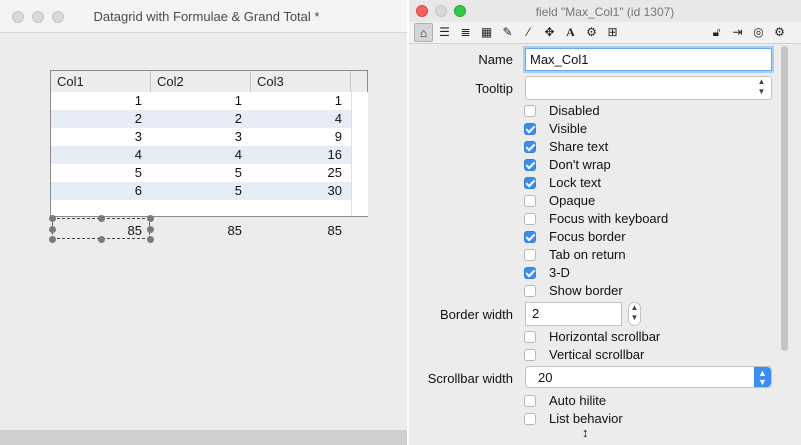 This screenshot has width=801, height=445. What do you see at coordinates (716, 32) in the screenshot?
I see `lock-icon: 🔓︎` at bounding box center [716, 32].